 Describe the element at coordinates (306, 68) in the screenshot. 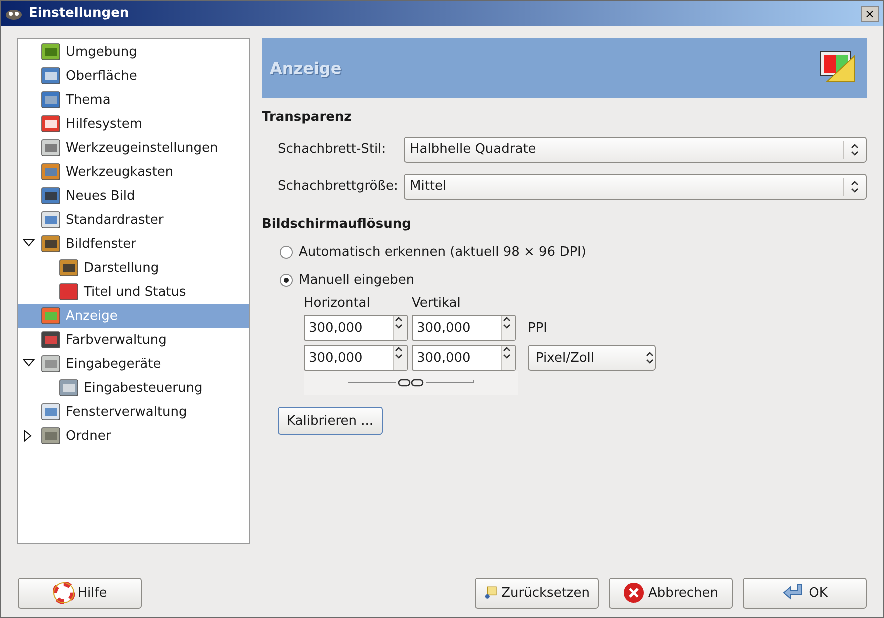

I see `page-title: Anzeige` at that location.